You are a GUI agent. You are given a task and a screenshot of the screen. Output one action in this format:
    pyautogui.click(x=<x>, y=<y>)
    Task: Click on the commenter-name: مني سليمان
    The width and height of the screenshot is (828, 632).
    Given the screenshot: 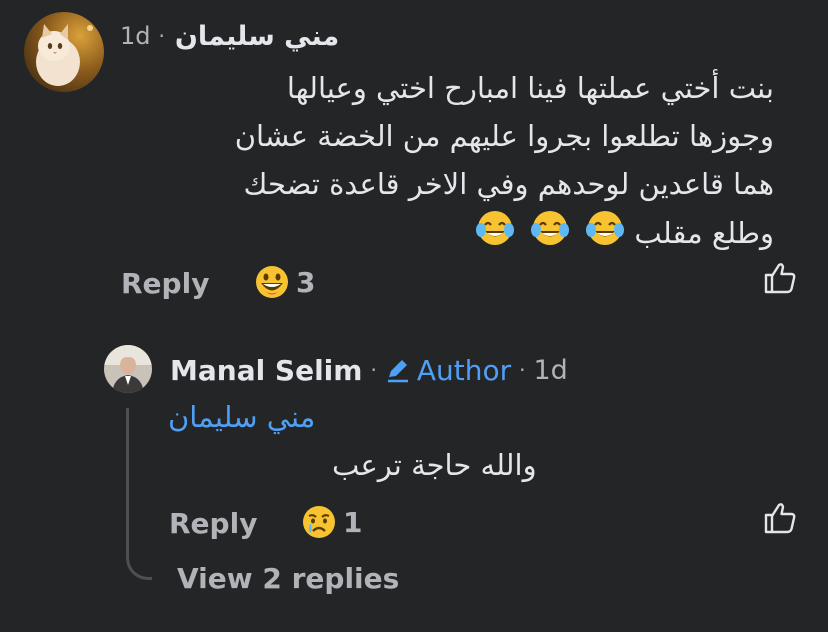 What is the action you would take?
    pyautogui.click(x=257, y=36)
    